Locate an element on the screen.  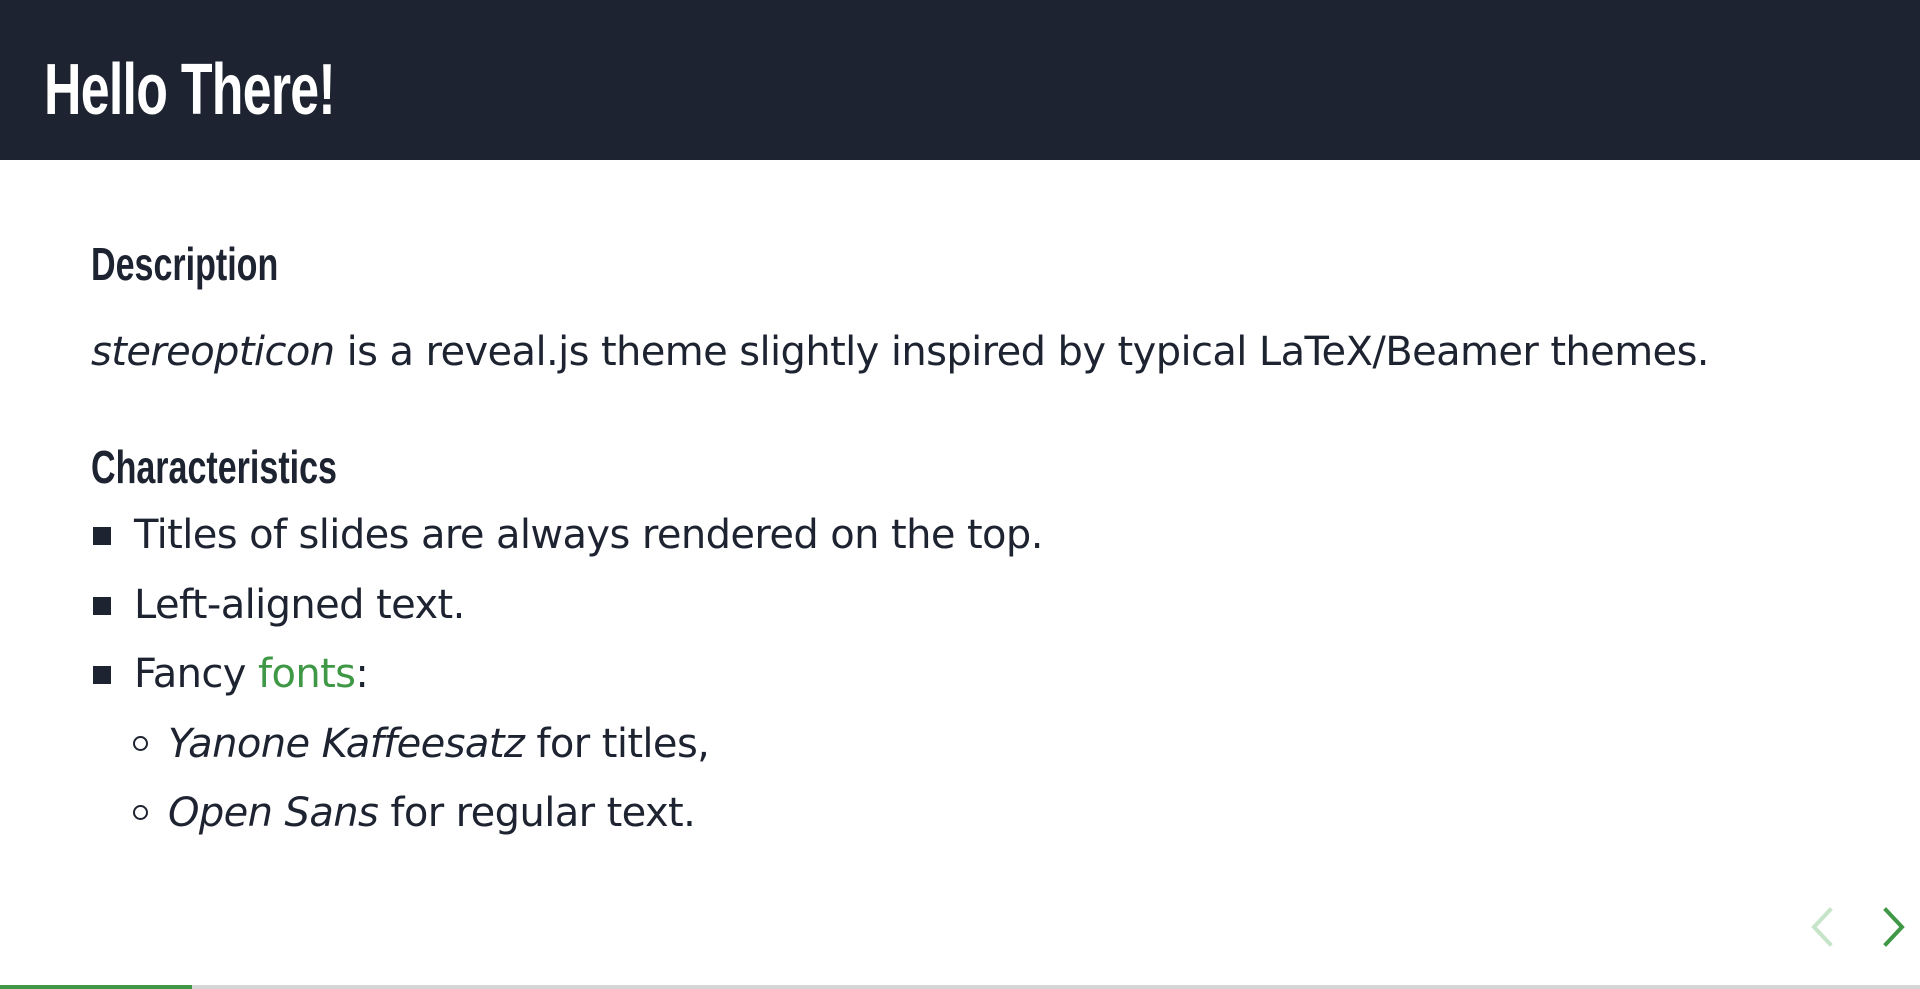
sub-list-item-text: Open Sans for regular text. is located at coordinates (432, 813).